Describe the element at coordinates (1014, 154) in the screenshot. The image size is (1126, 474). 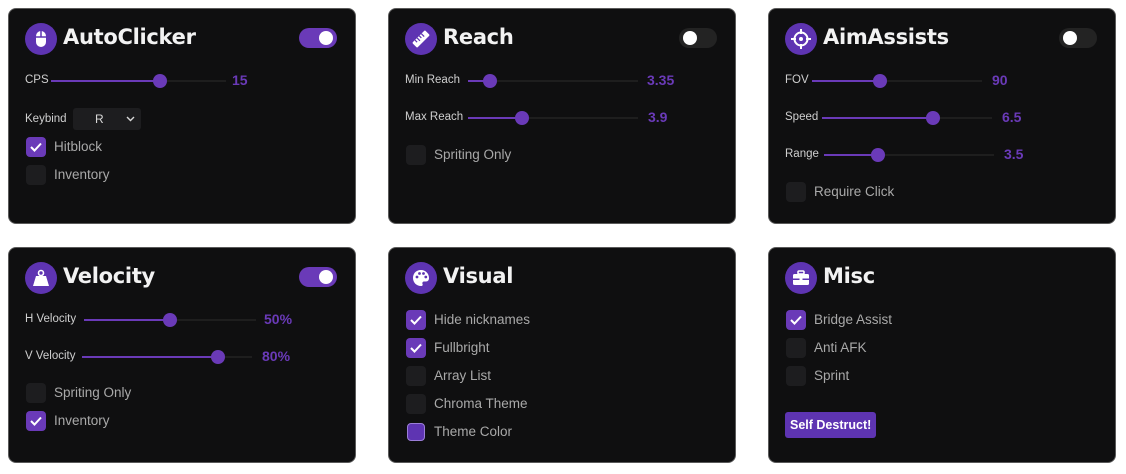
I see `range-value: 3.5` at that location.